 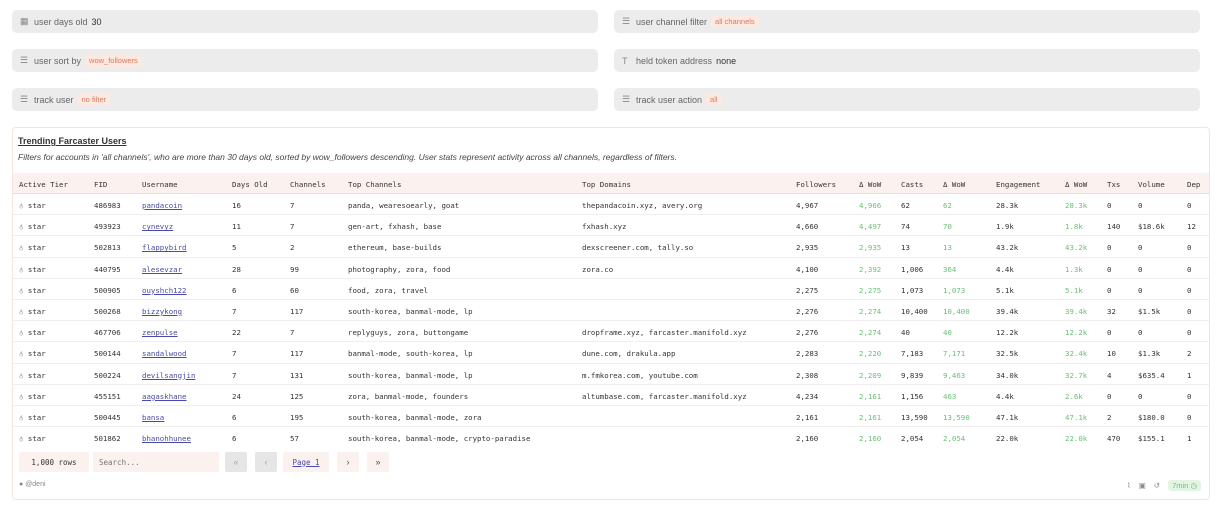 I want to click on table-cell: 24, so click(x=236, y=396).